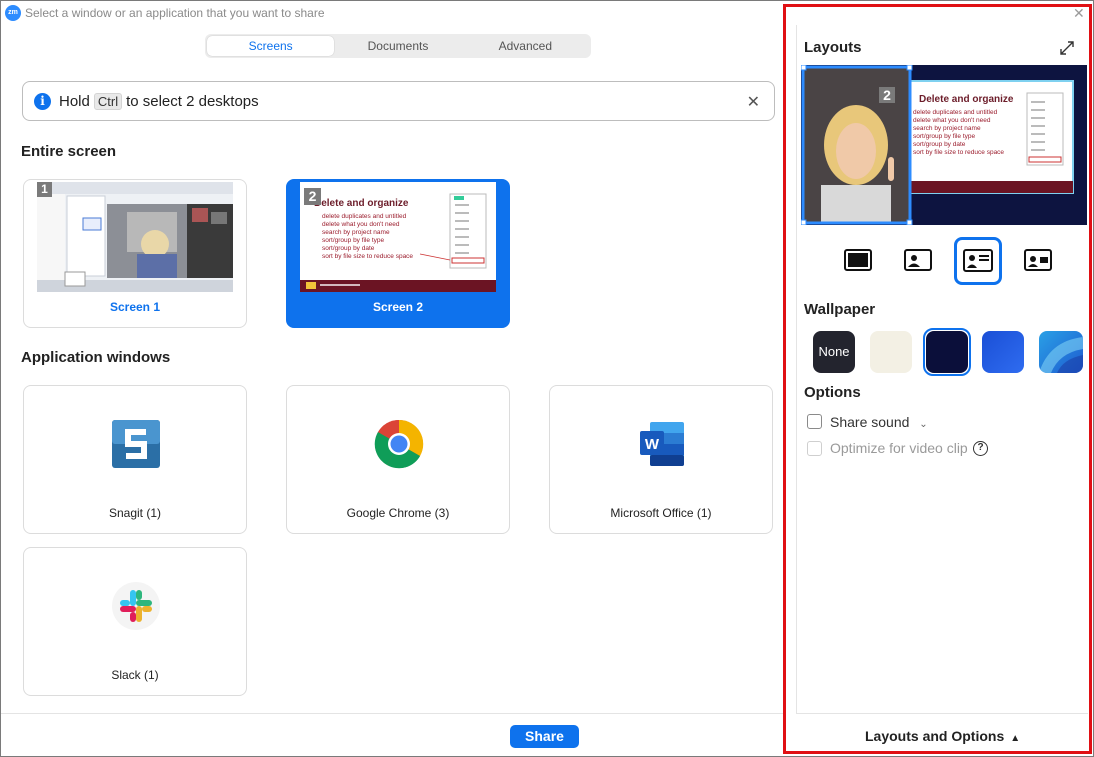  Describe the element at coordinates (135, 307) in the screenshot. I see `screen-1-label: Screen 1` at that location.